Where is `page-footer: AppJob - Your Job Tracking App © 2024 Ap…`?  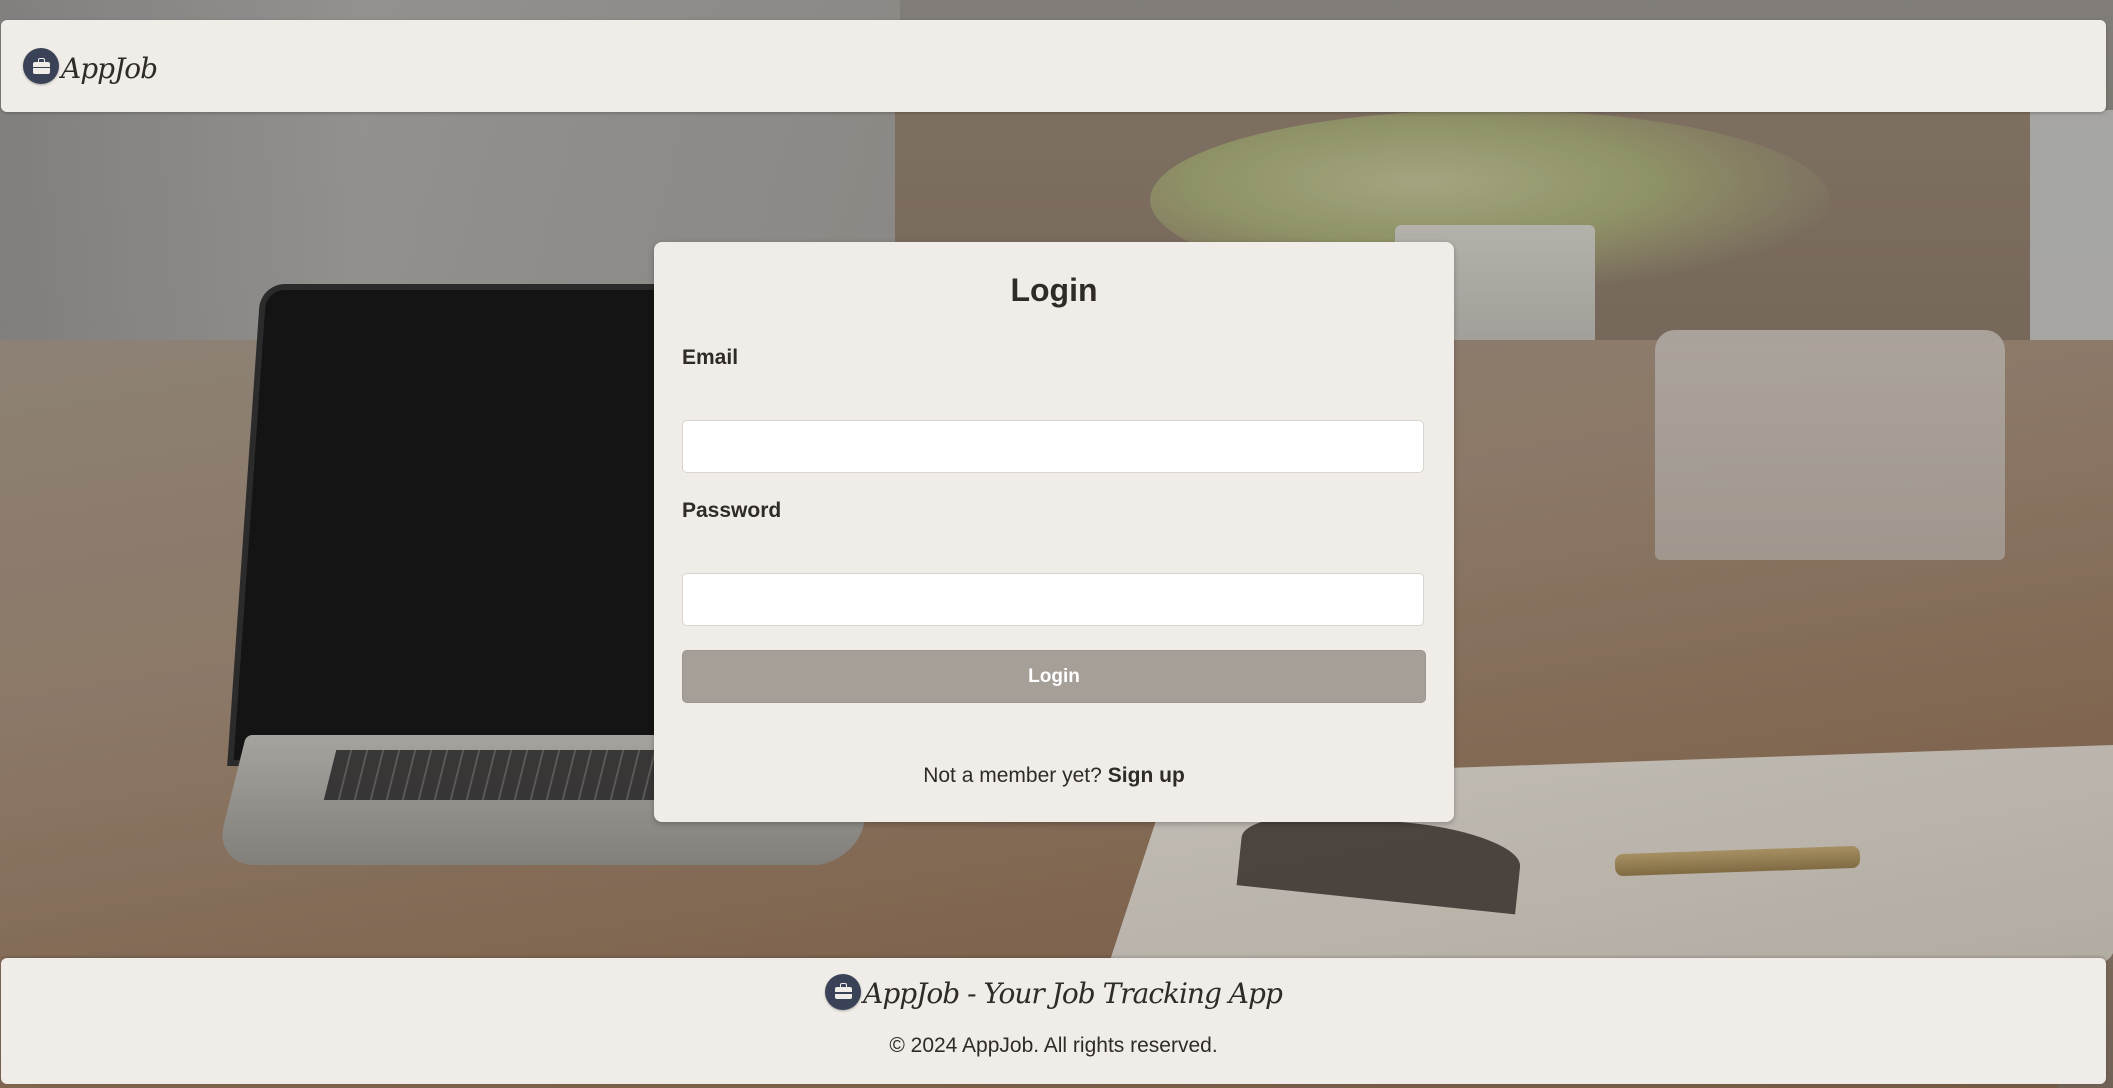 page-footer: AppJob - Your Job Tracking App © 2024 Ap… is located at coordinates (1053, 1021).